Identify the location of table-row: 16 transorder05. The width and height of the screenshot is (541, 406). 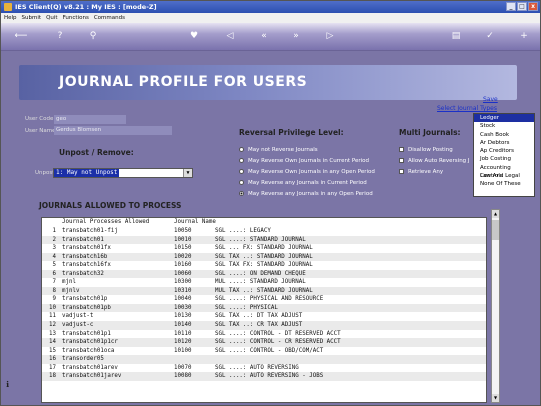
(264, 359).